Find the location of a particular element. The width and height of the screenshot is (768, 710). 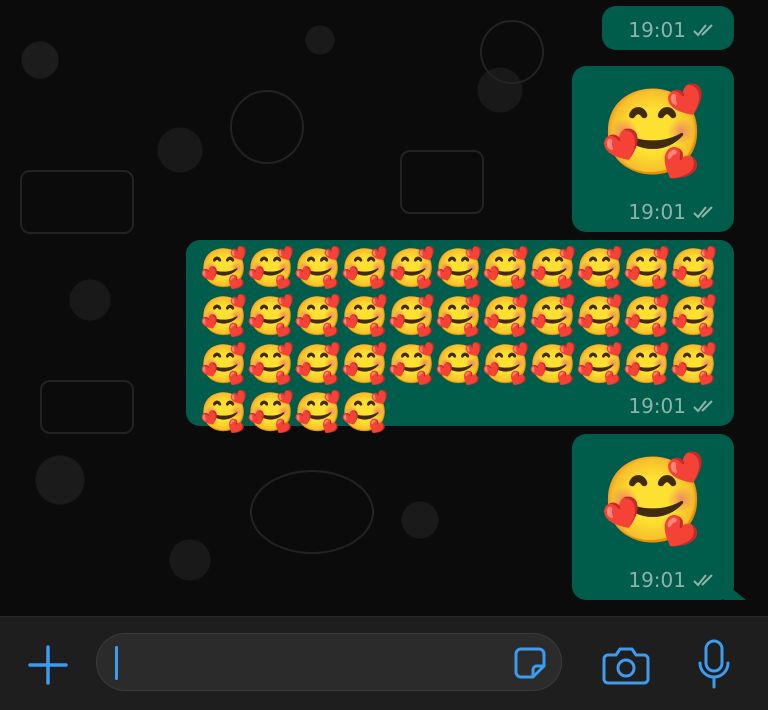

message-composer is located at coordinates (384, 663).